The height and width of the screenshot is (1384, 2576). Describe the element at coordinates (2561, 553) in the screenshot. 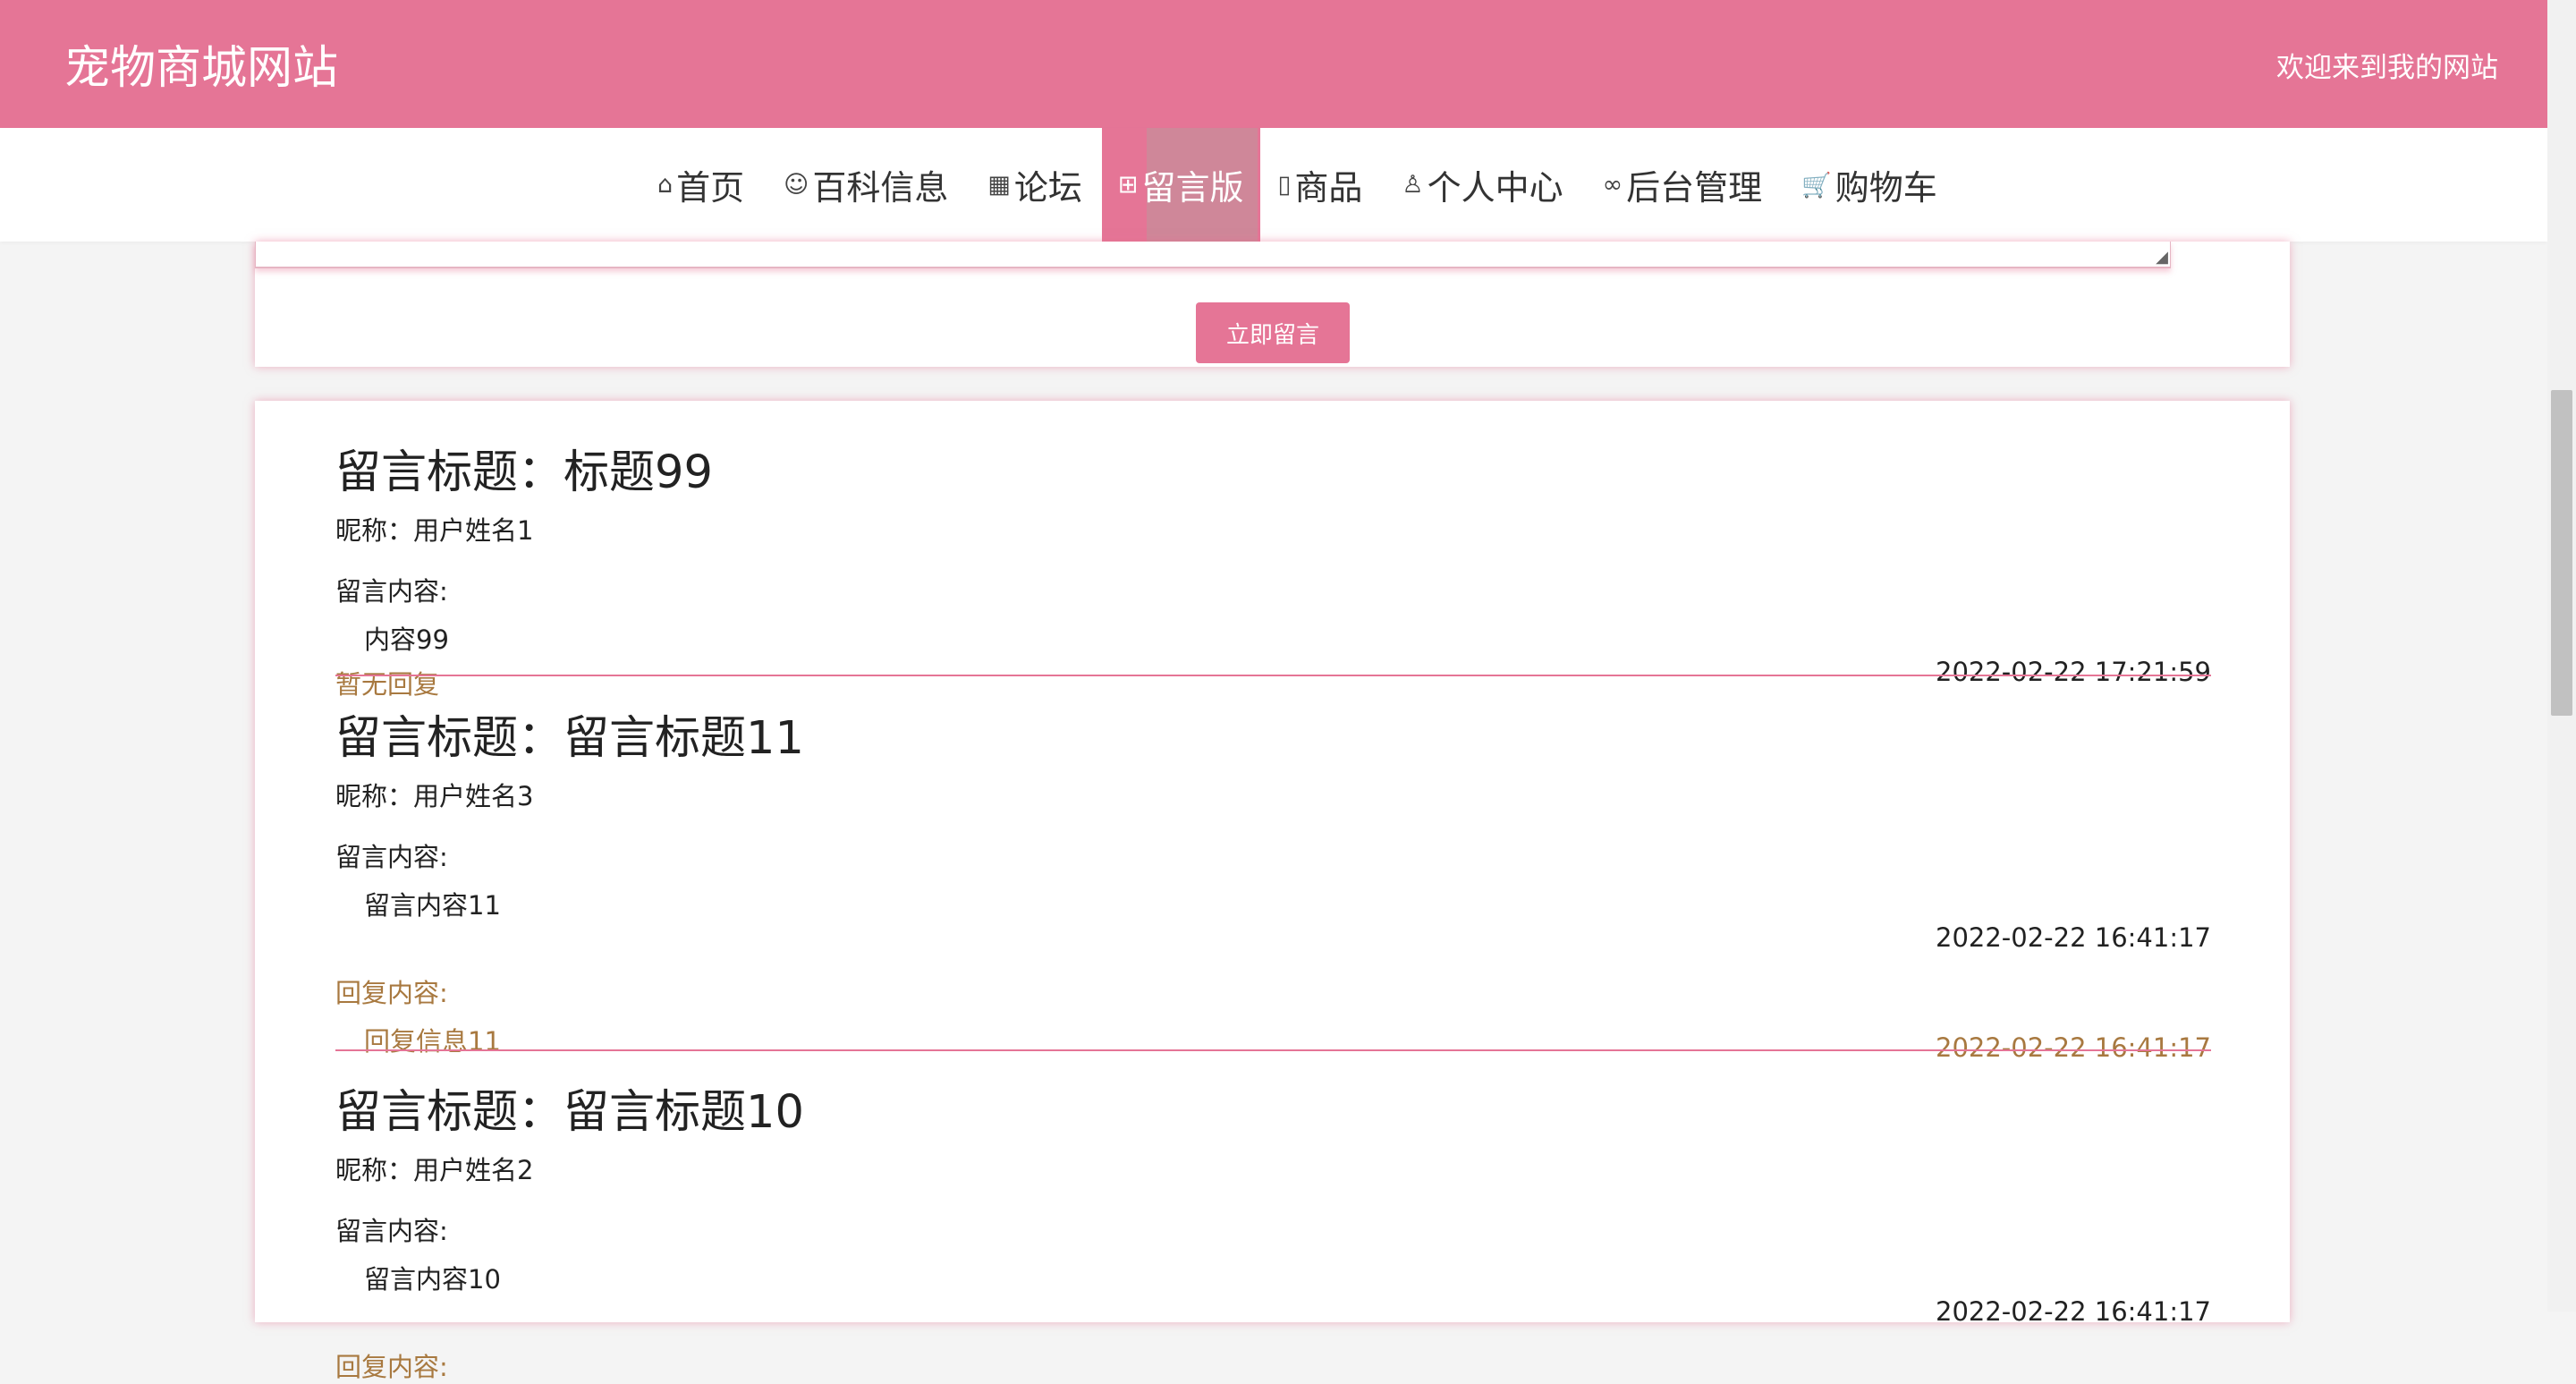

I see `scrollbar-thumb` at that location.